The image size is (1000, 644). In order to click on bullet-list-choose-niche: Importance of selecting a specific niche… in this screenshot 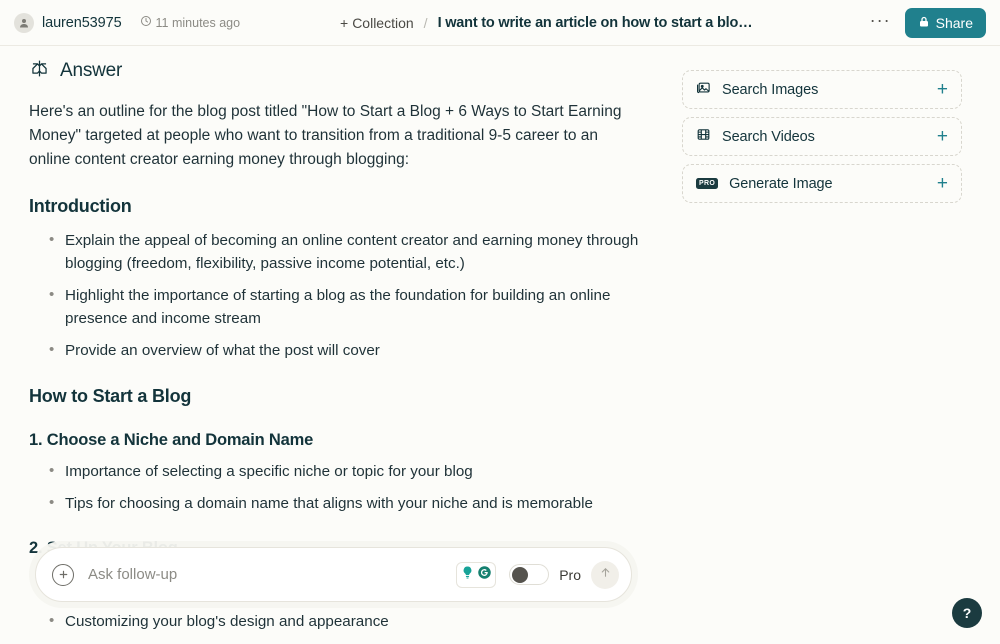, I will do `click(334, 487)`.